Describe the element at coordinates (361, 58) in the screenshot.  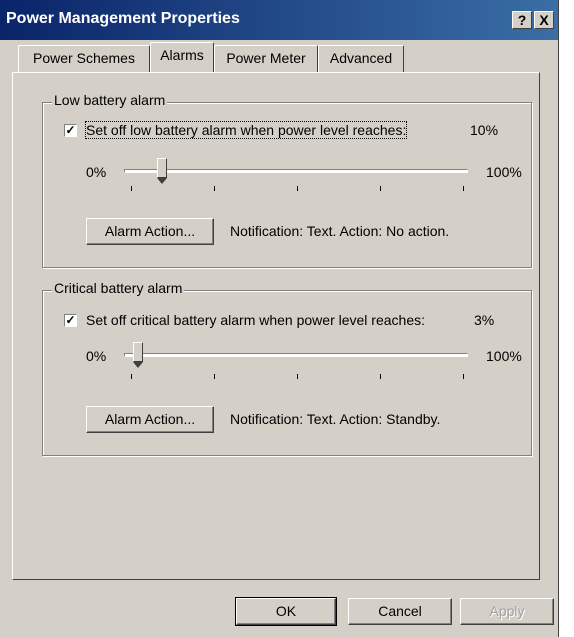
I see `tab-advanced: Advanced` at that location.